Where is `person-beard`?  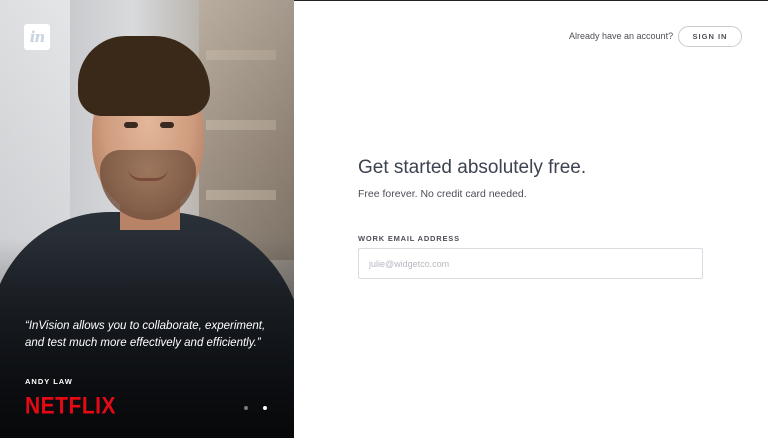 person-beard is located at coordinates (148, 185).